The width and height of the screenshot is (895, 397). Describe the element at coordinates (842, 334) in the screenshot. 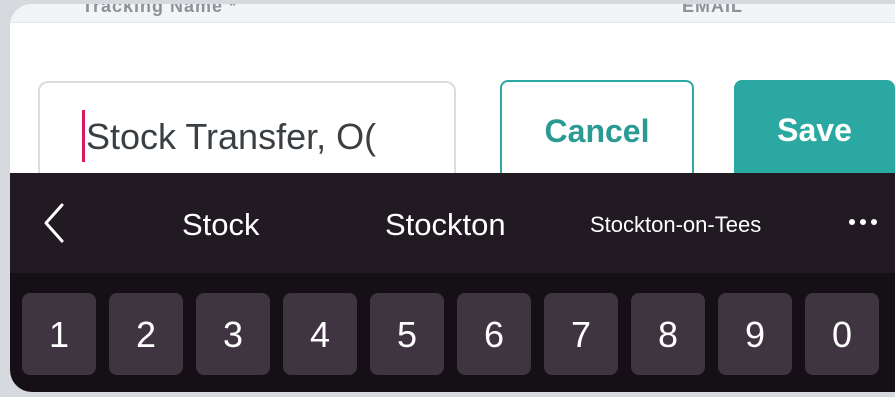

I see `key-0: 0` at that location.